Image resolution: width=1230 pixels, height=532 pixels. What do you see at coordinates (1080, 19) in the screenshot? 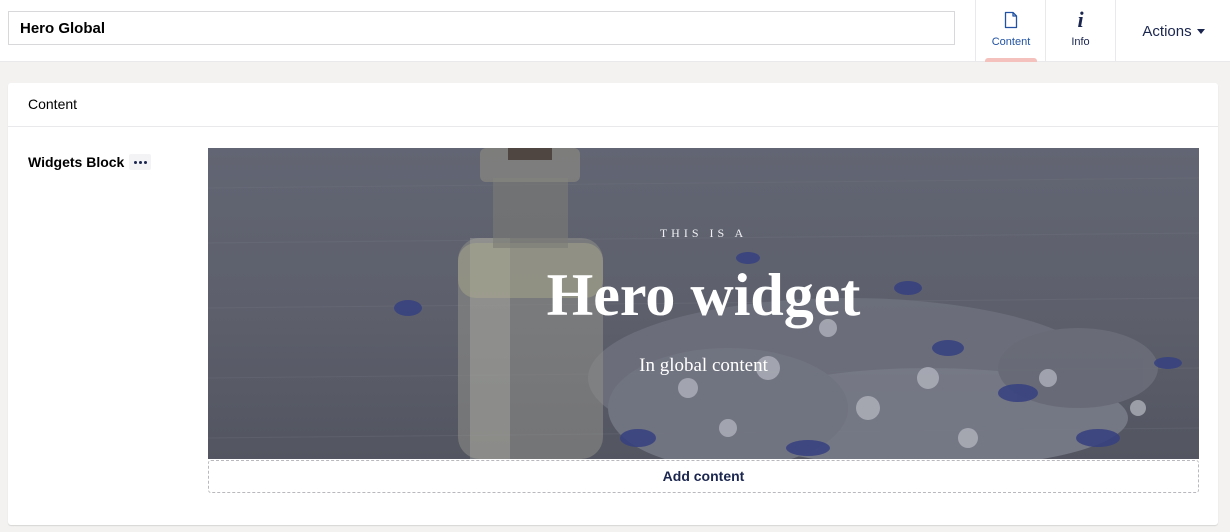
I see `info-icon: i` at bounding box center [1080, 19].